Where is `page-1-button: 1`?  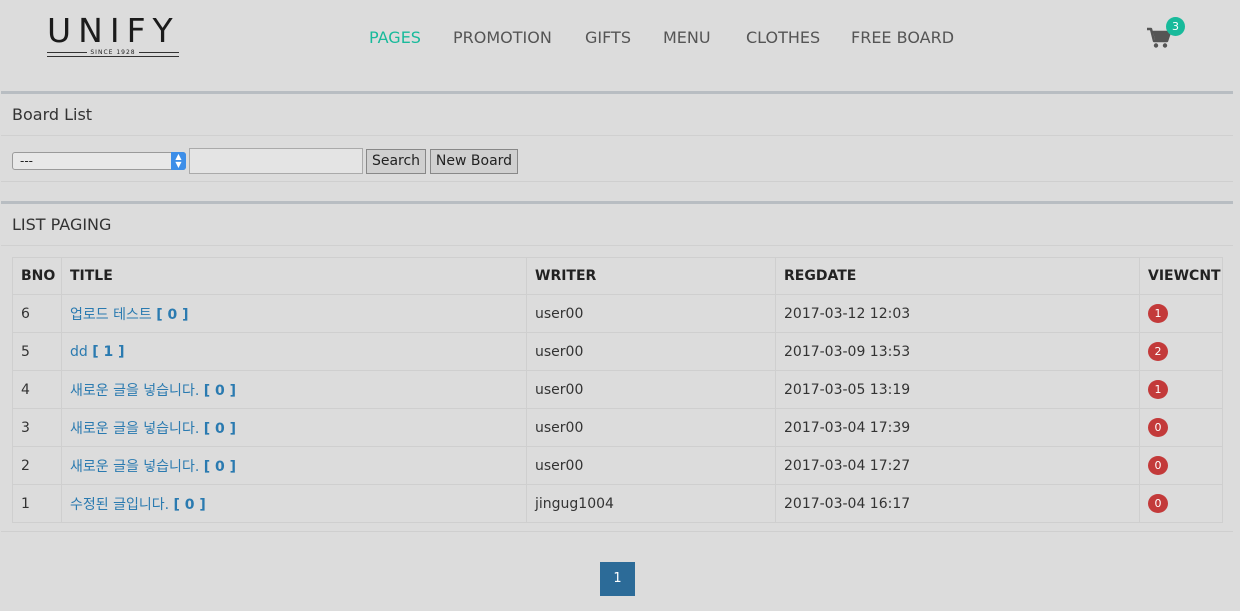 page-1-button: 1 is located at coordinates (617, 579).